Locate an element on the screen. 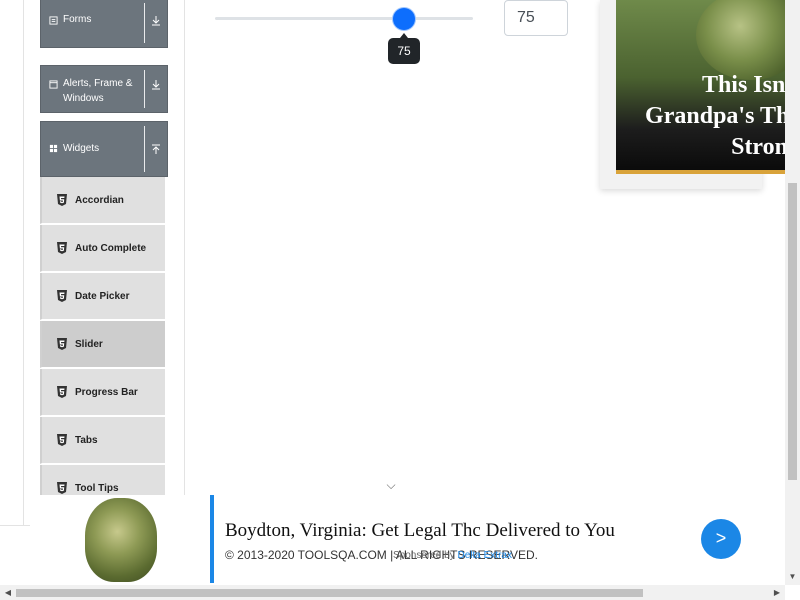 Image resolution: width=800 pixels, height=600 pixels. sidebar-item-label: Accordian is located at coordinates (99, 200).